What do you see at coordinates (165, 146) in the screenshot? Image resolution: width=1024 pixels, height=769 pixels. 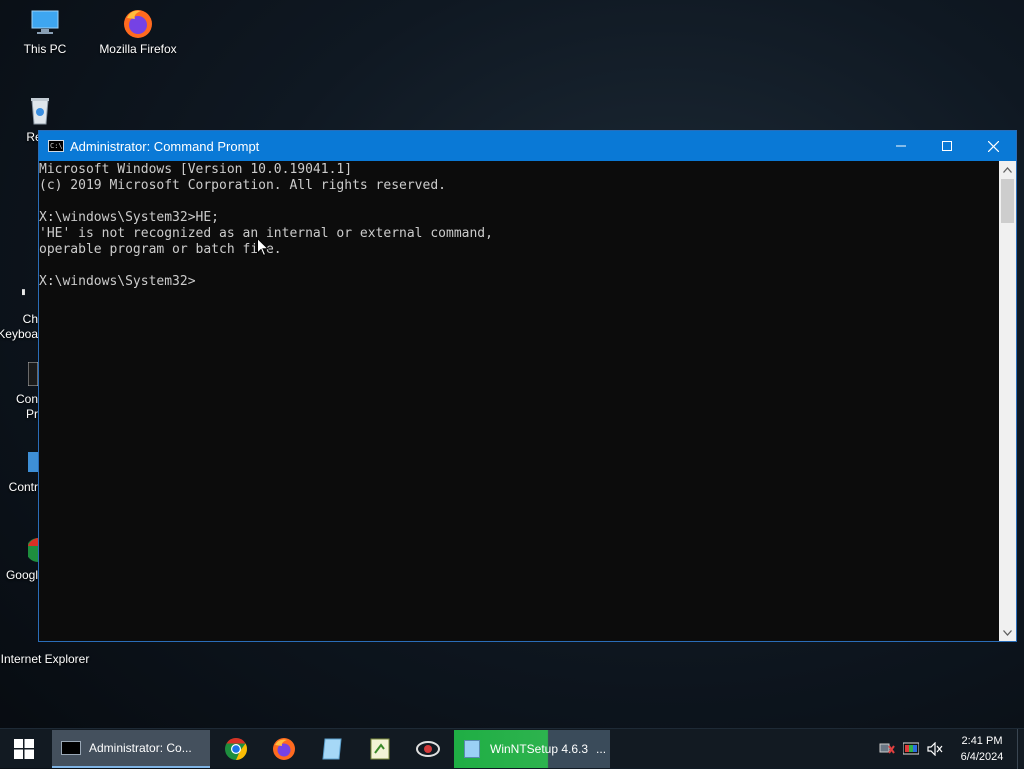 I see `window-title: Administrator: Command Prompt` at bounding box center [165, 146].